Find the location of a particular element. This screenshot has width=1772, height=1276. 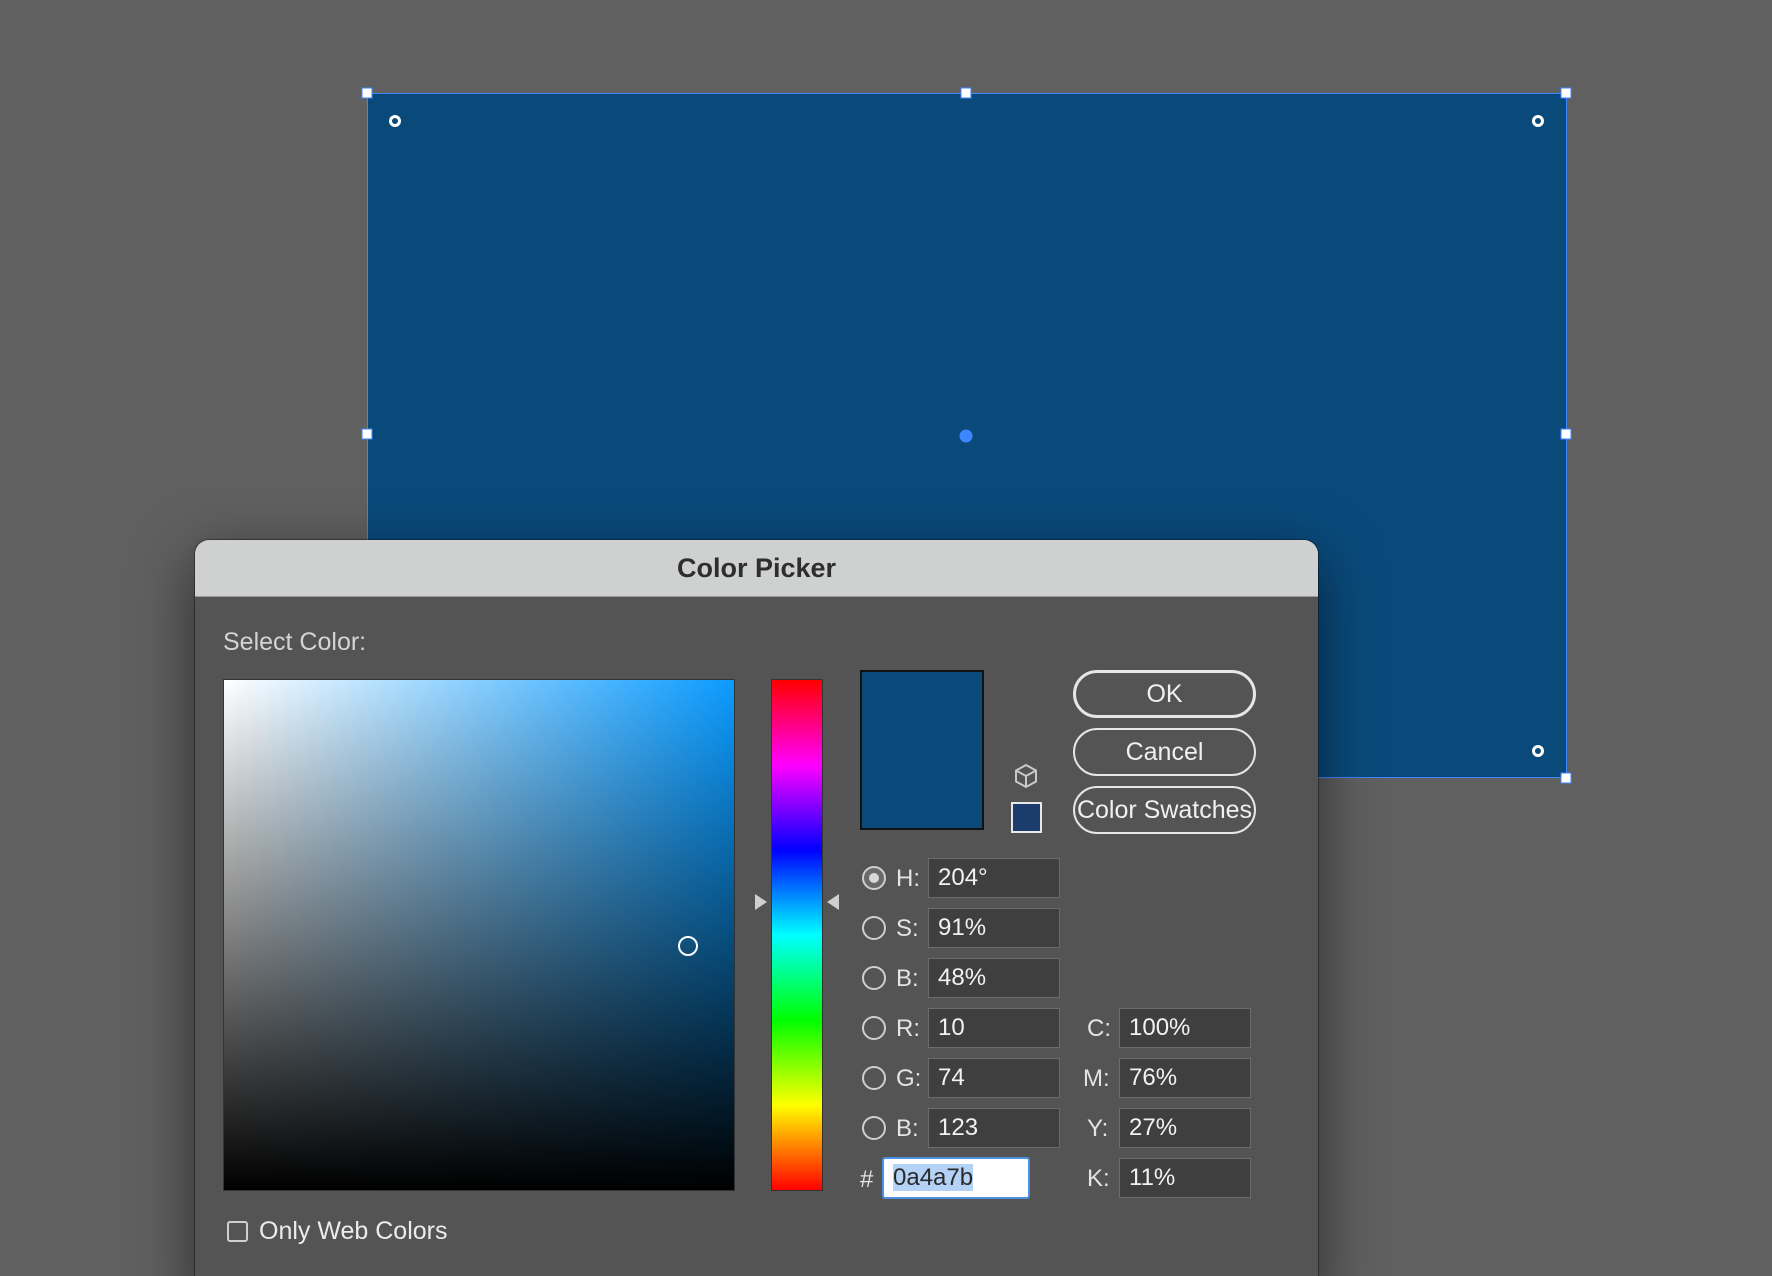

blue-label: B: is located at coordinates (907, 1128).